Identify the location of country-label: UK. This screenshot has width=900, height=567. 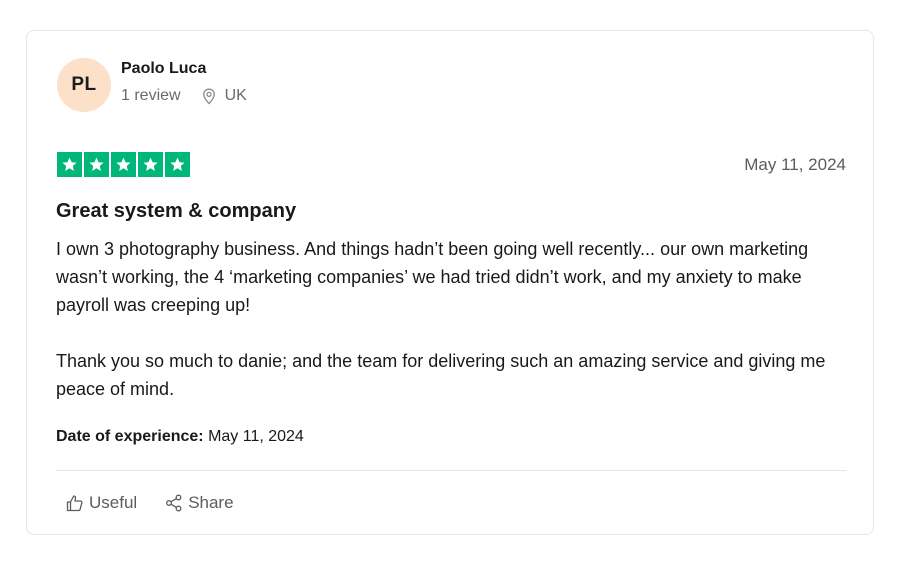
(235, 95).